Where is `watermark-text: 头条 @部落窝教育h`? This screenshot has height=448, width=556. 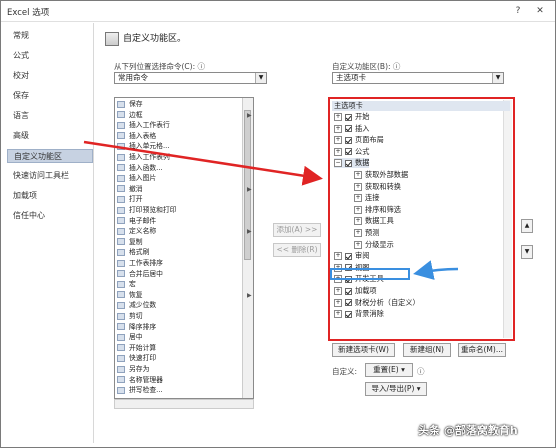 watermark-text: 头条 @部落窝教育h is located at coordinates (468, 430).